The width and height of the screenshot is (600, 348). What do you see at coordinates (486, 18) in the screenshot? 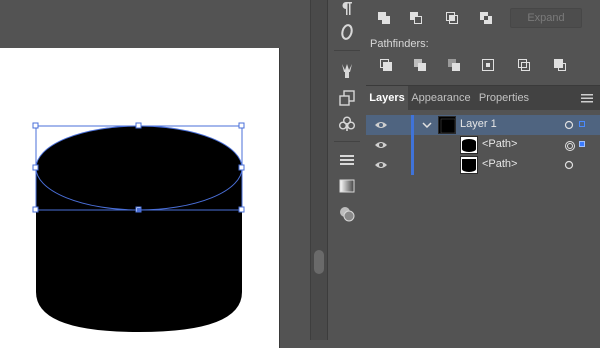
I see `exclude-icon` at bounding box center [486, 18].